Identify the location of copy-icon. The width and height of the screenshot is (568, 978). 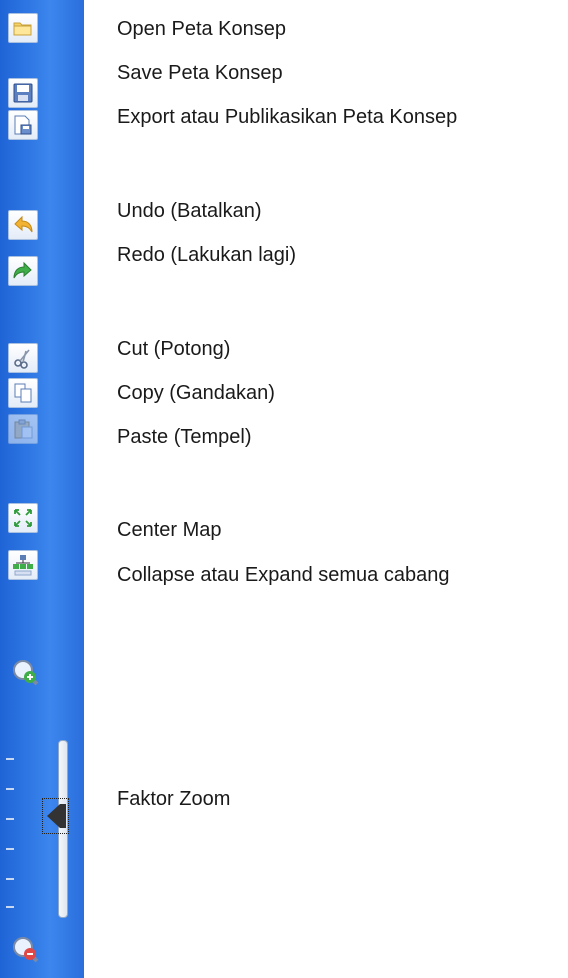
(23, 393).